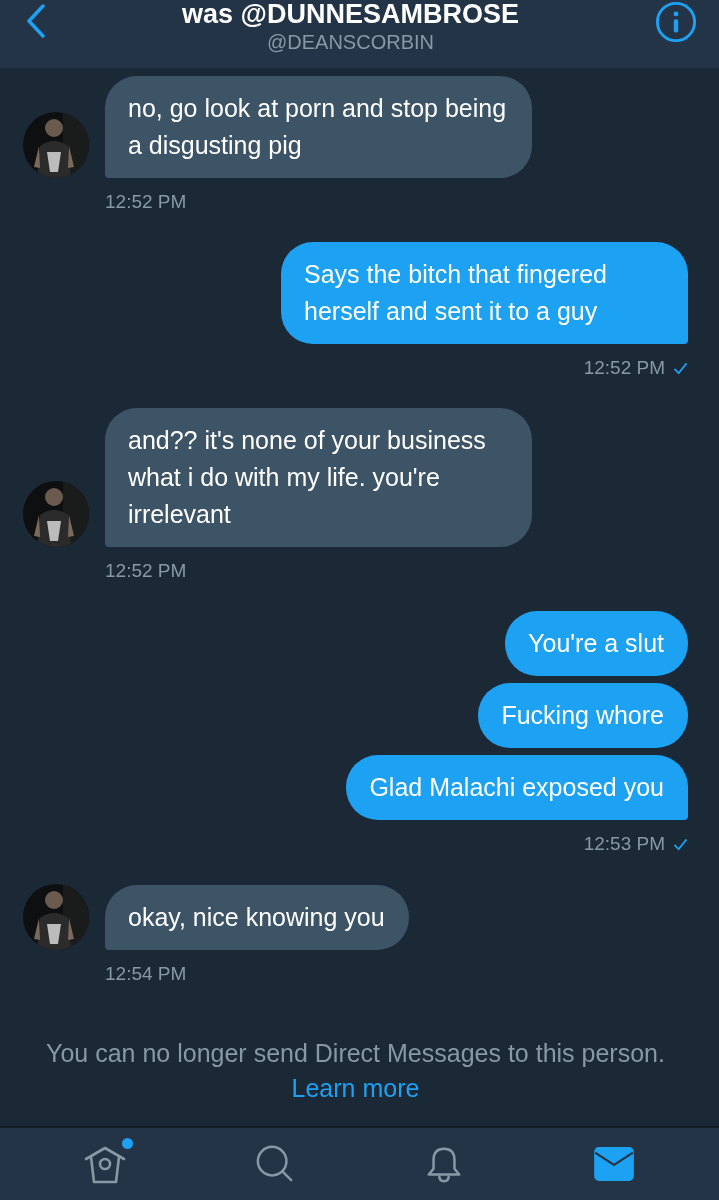  What do you see at coordinates (318, 477) in the screenshot?
I see `message-bubble: and?? it's none of your business what i do with my life. you're irrelevant` at bounding box center [318, 477].